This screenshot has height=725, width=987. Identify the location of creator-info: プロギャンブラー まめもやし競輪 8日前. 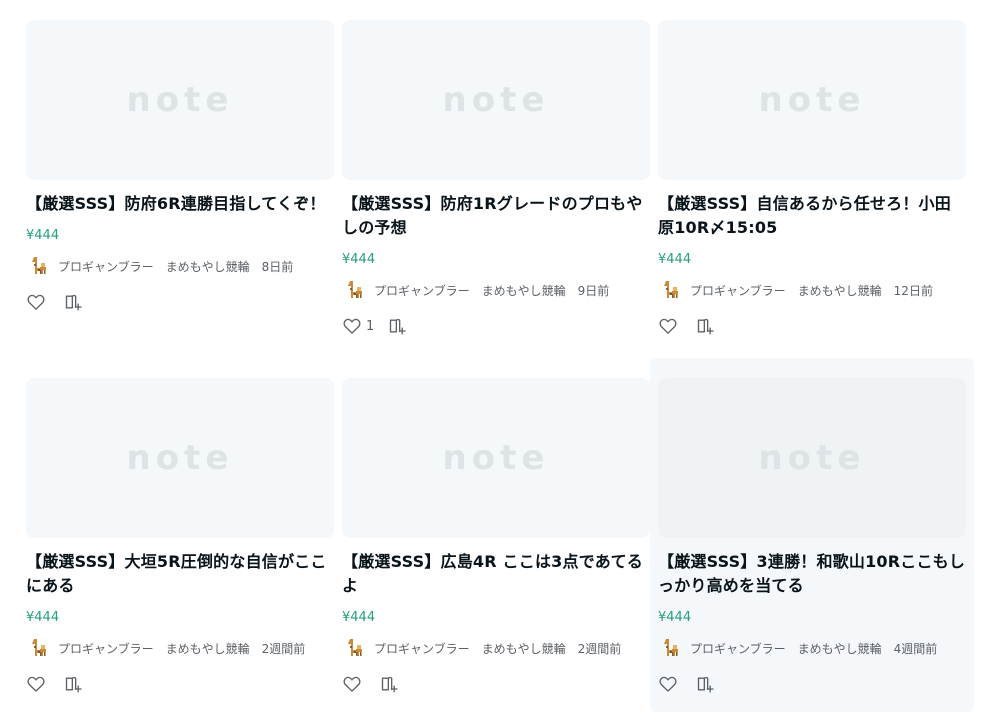
(180, 266).